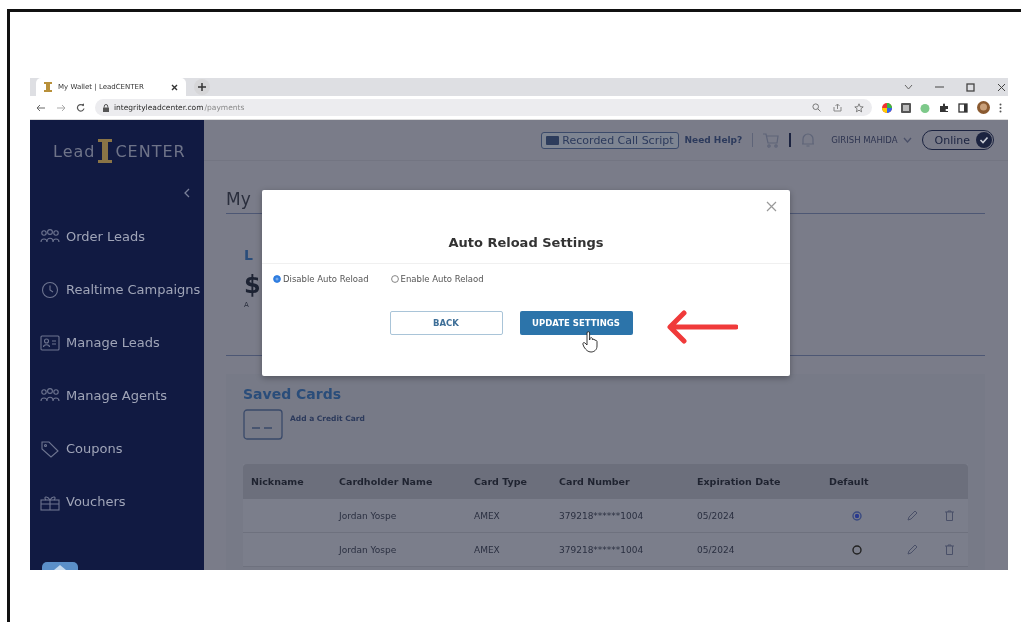 The image size is (1021, 625). Describe the element at coordinates (293, 394) in the screenshot. I see `saved-cards-title: Saved Cards` at that location.